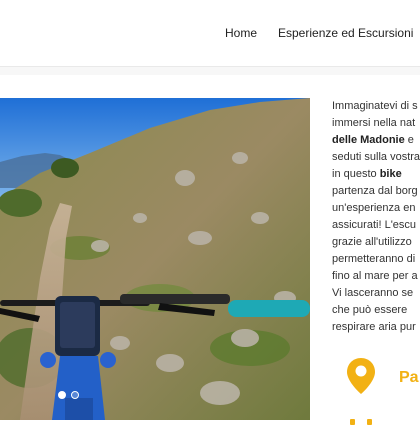 The image size is (420, 430). I want to click on bold-place-name: delle Madonie, so click(368, 140).